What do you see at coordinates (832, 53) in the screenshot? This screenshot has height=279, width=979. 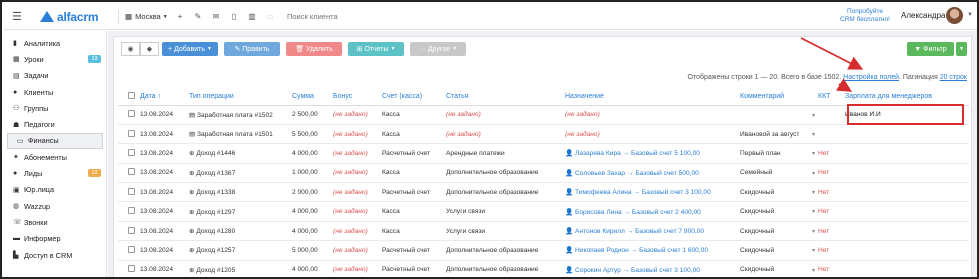 I see `arrow-to-field-settings` at bounding box center [832, 53].